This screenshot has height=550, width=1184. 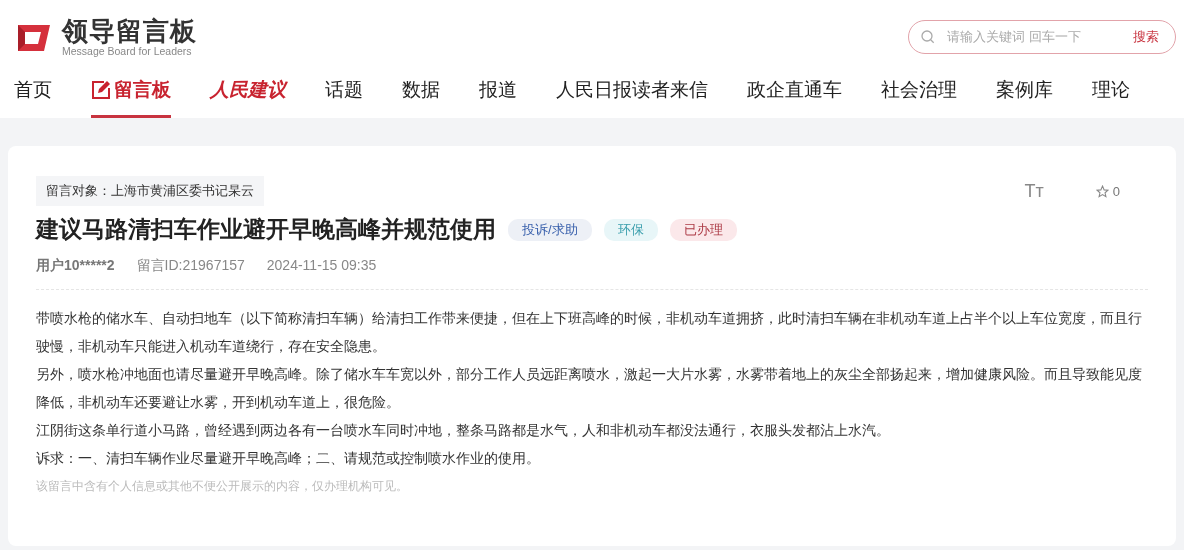 What do you see at coordinates (150, 191) in the screenshot?
I see `message-target: 留言对象：上海市黄浦区委书记杲云` at bounding box center [150, 191].